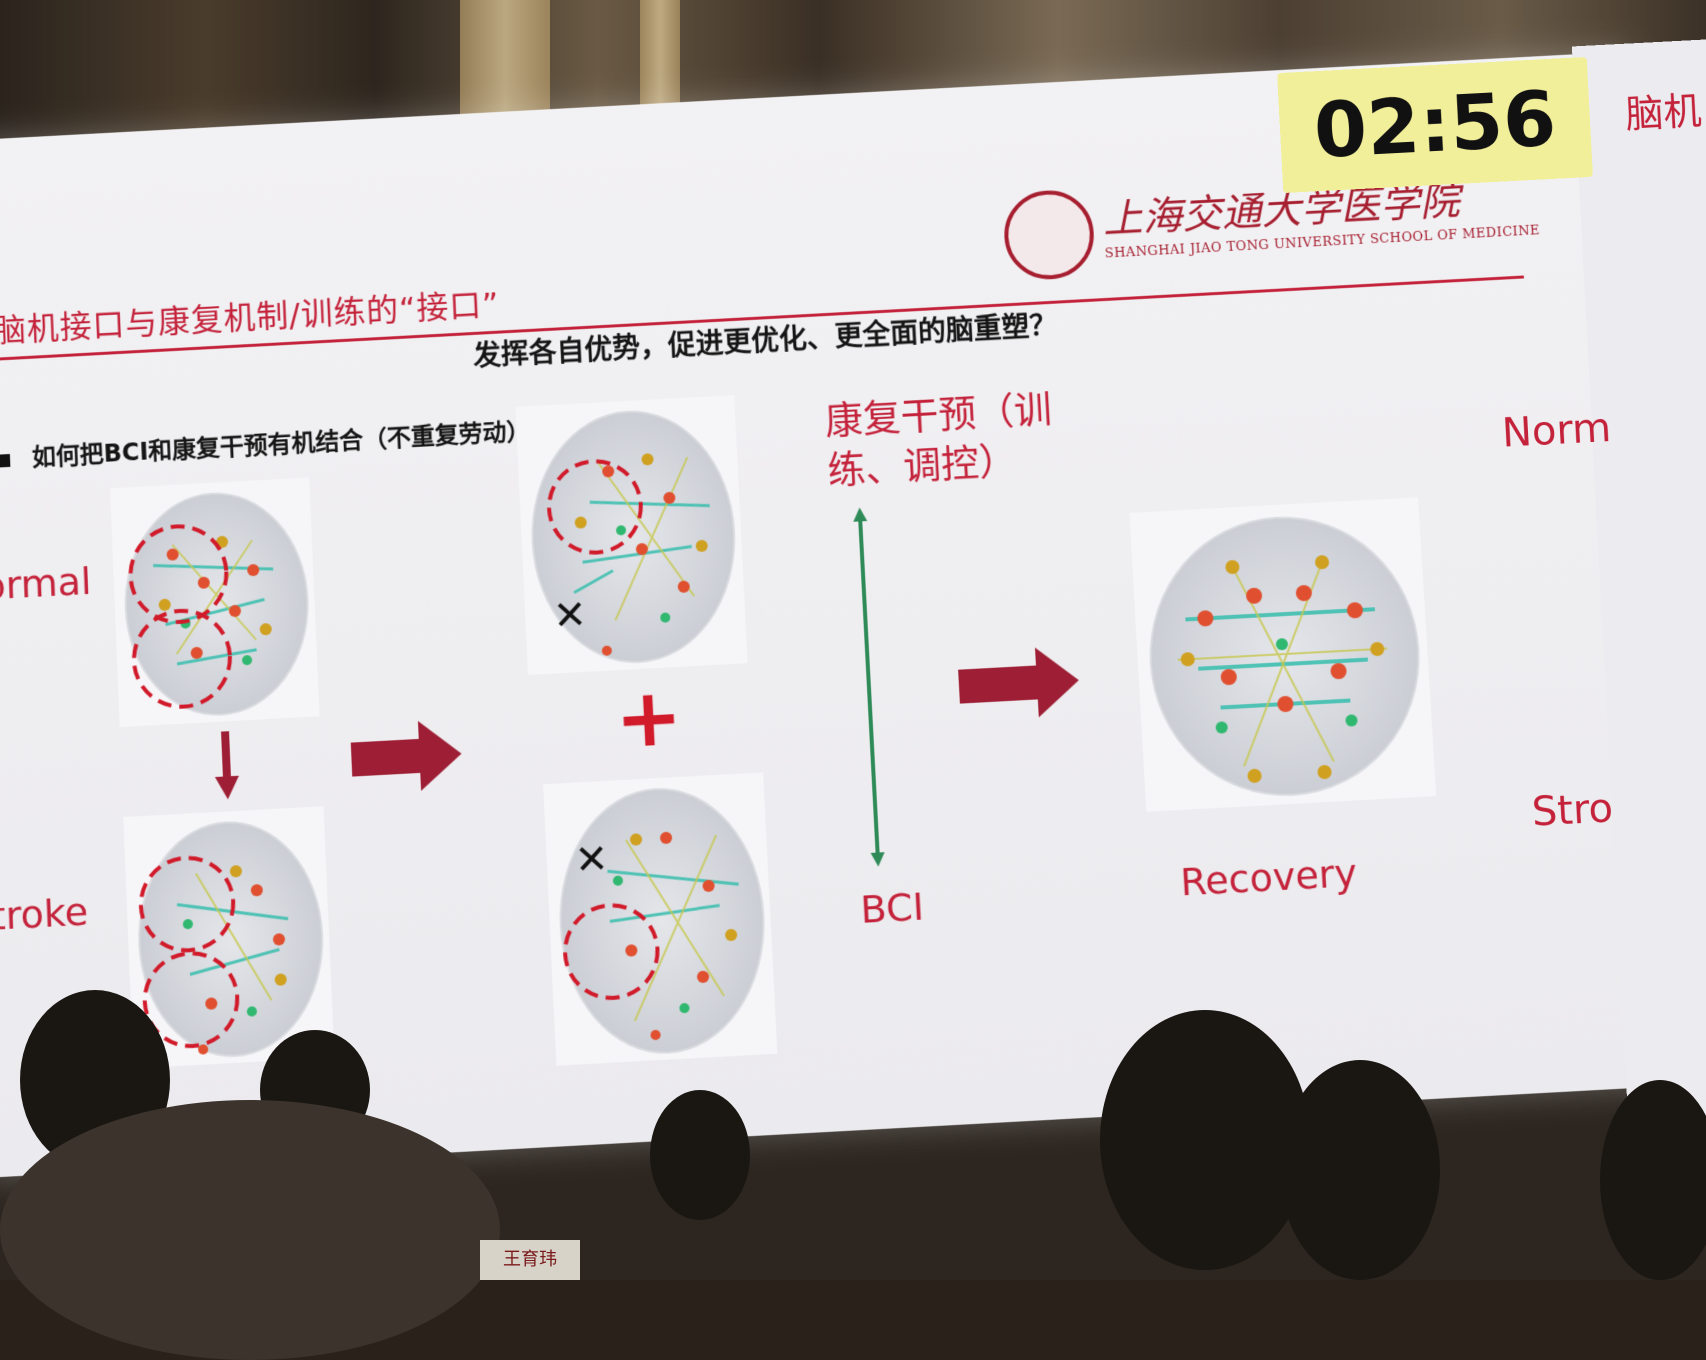  Describe the element at coordinates (922, 462) in the screenshot. I see `rehab-label-line2: 练、调控）` at that location.